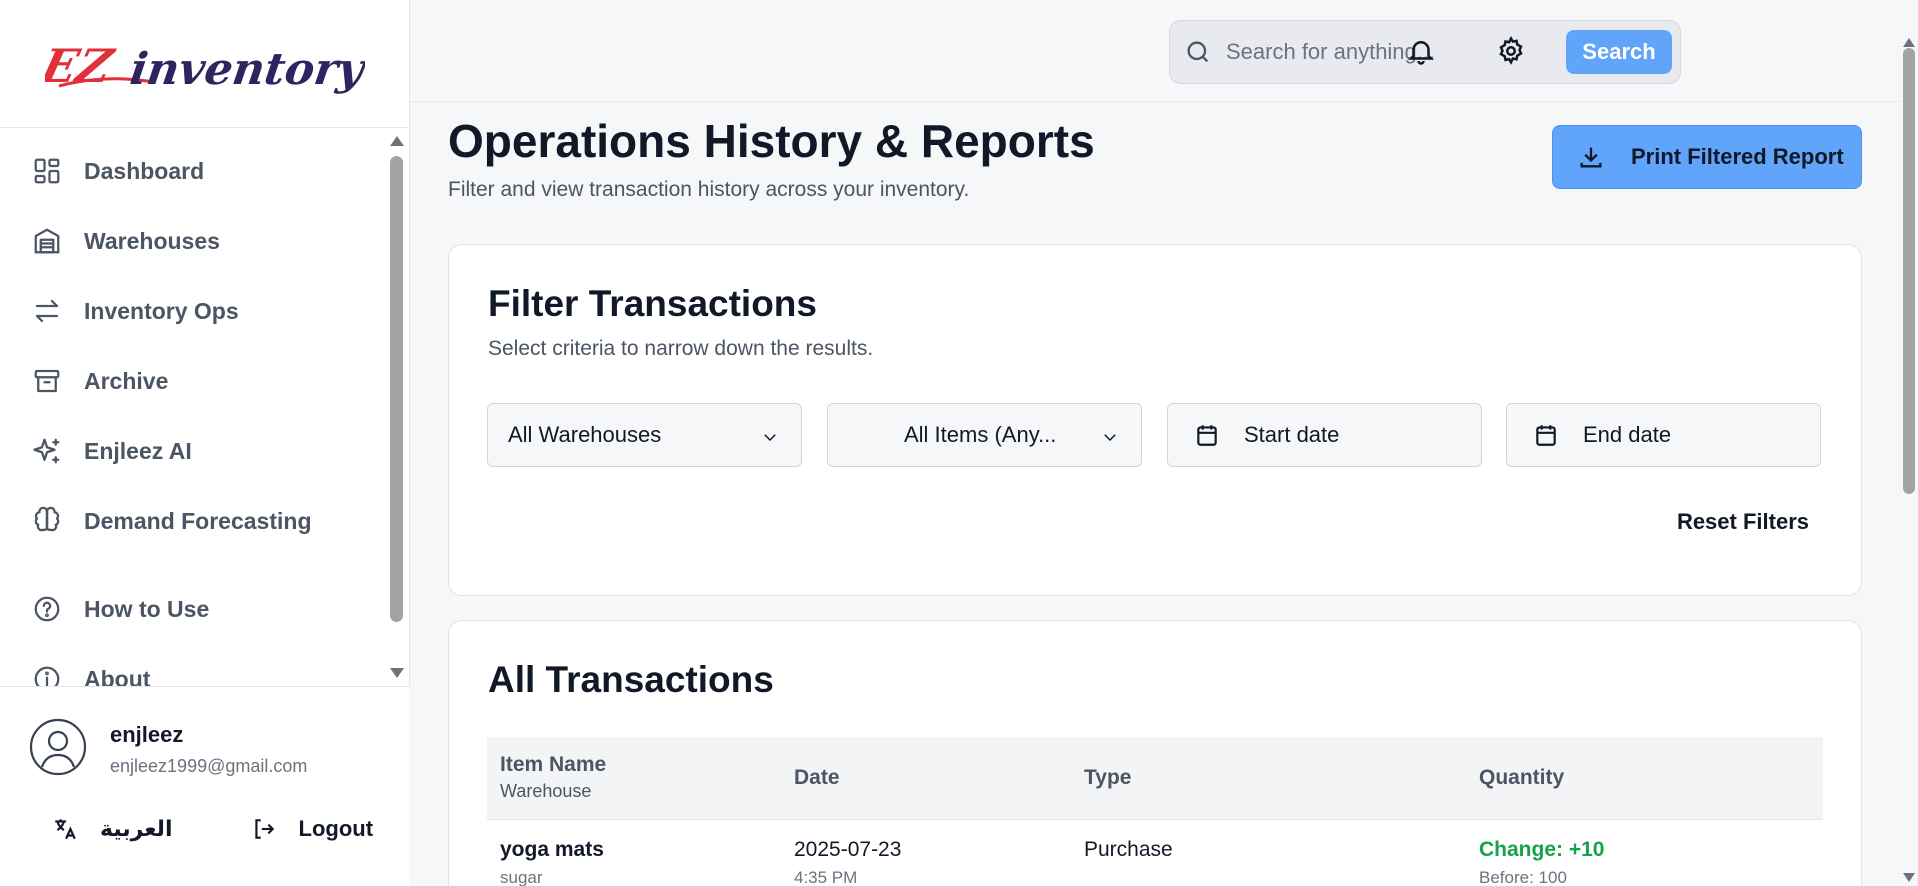 Image resolution: width=1918 pixels, height=886 pixels. I want to click on filter-card-title: Filter Transactions, so click(652, 303).